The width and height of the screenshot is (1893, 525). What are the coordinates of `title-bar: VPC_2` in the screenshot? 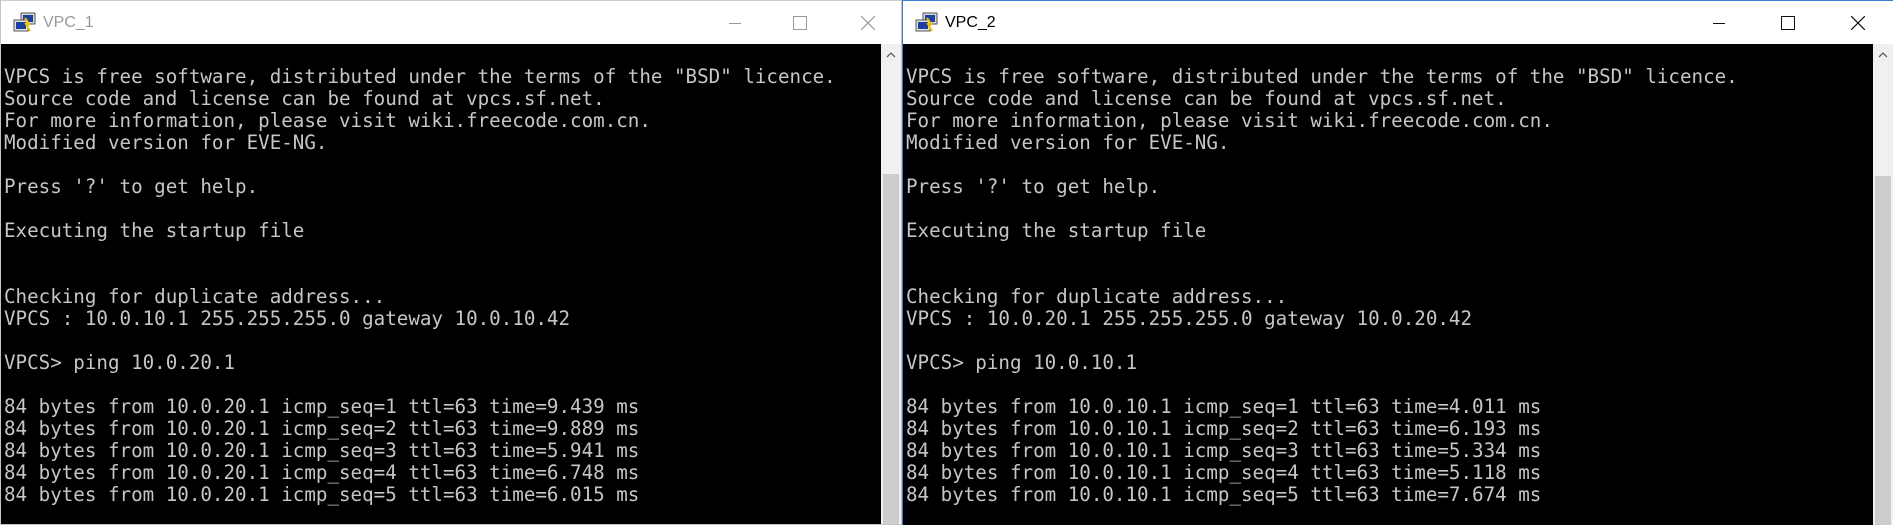 It's located at (1398, 22).